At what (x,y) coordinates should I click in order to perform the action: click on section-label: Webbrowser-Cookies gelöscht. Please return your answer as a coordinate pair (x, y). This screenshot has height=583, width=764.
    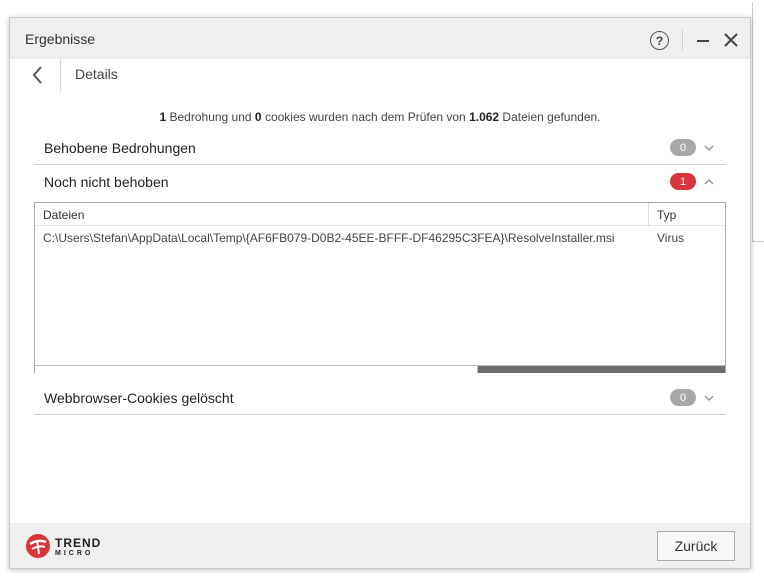
    Looking at the image, I should click on (139, 398).